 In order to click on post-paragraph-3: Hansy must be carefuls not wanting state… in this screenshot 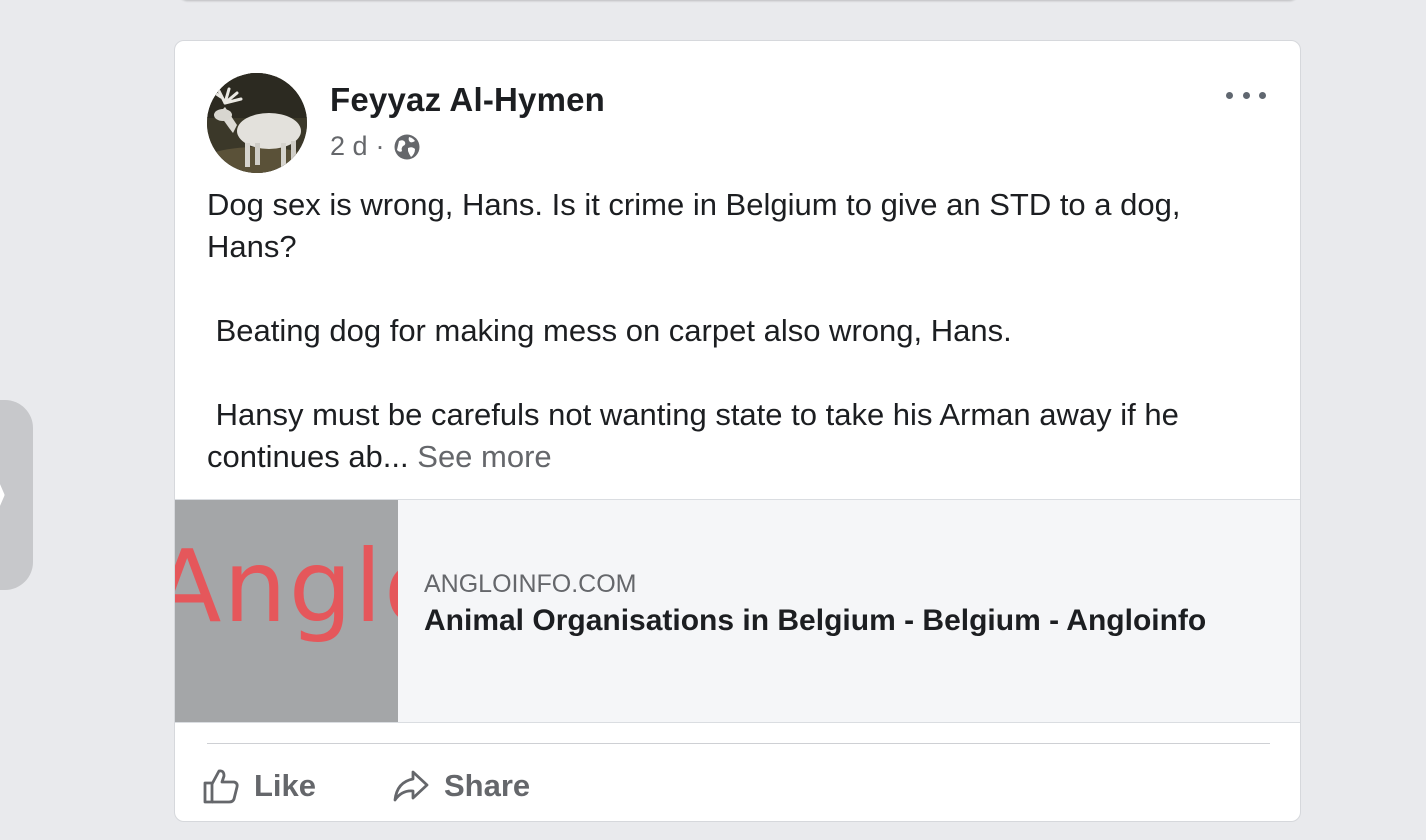, I will do `click(742, 436)`.